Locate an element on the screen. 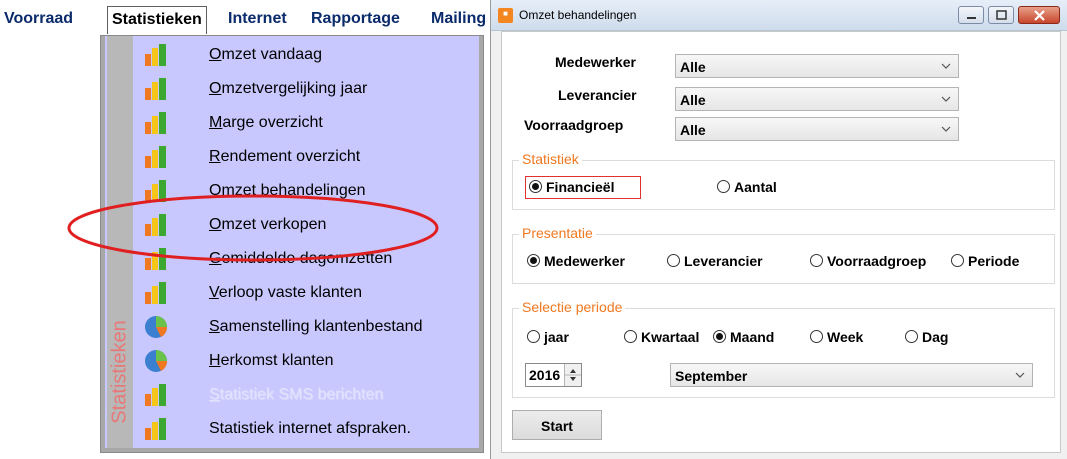  menu-item-omzetvergelijking-jaar: Omzetvergelijking jaar is located at coordinates (292, 89).